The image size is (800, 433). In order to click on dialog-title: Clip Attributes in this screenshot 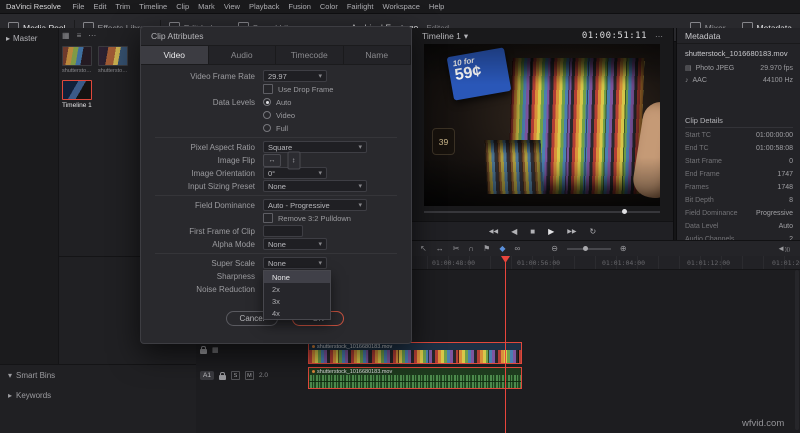, I will do `click(276, 36)`.